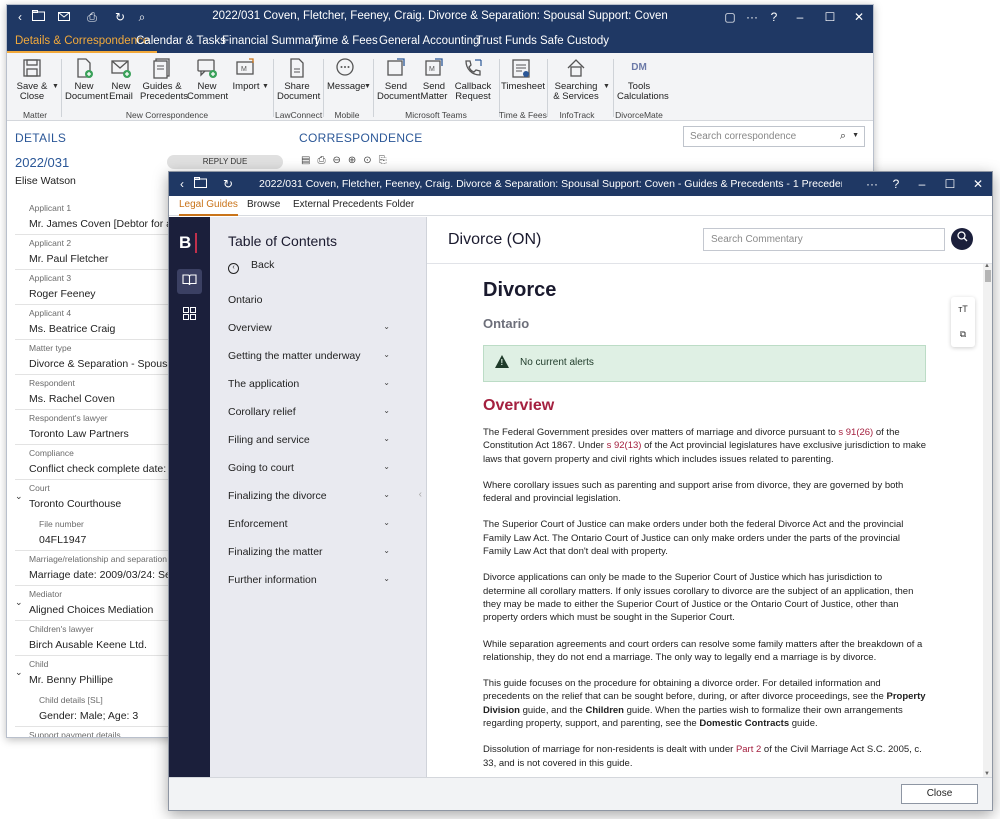  What do you see at coordinates (987, 520) in the screenshot?
I see `scrollbar: ▲ ▼` at bounding box center [987, 520].